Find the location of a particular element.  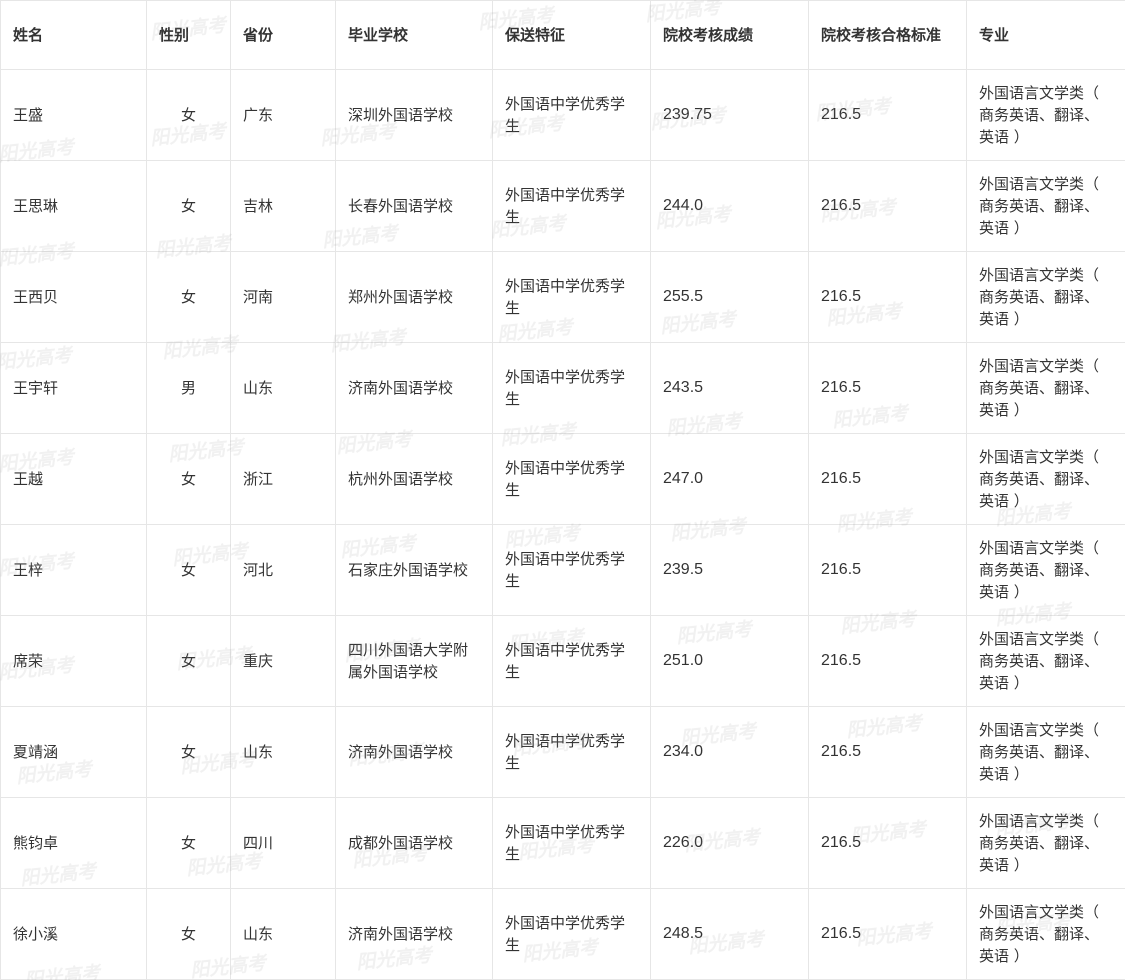

cell-score: 247.0 is located at coordinates (729, 479).